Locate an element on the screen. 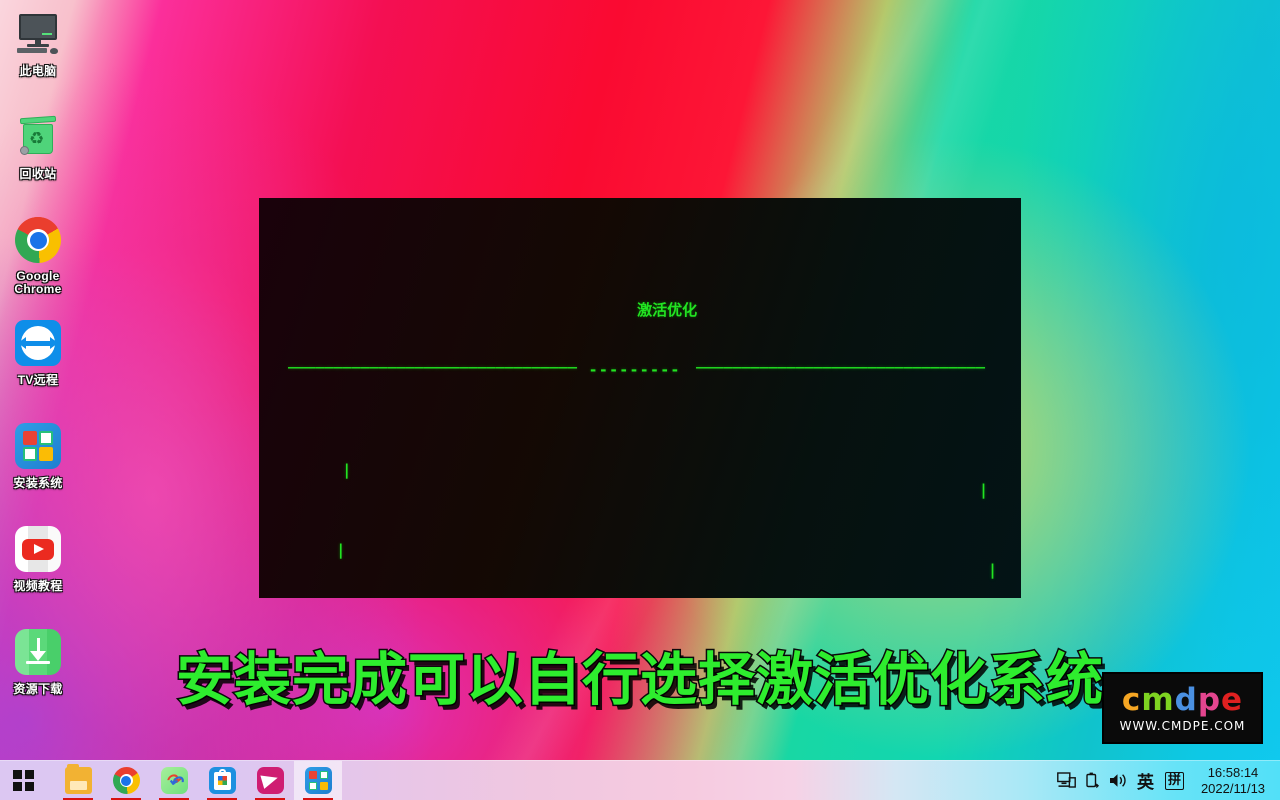 This screenshot has width=1280, height=800. desktop-icon-label: 视频教程 is located at coordinates (38, 586).